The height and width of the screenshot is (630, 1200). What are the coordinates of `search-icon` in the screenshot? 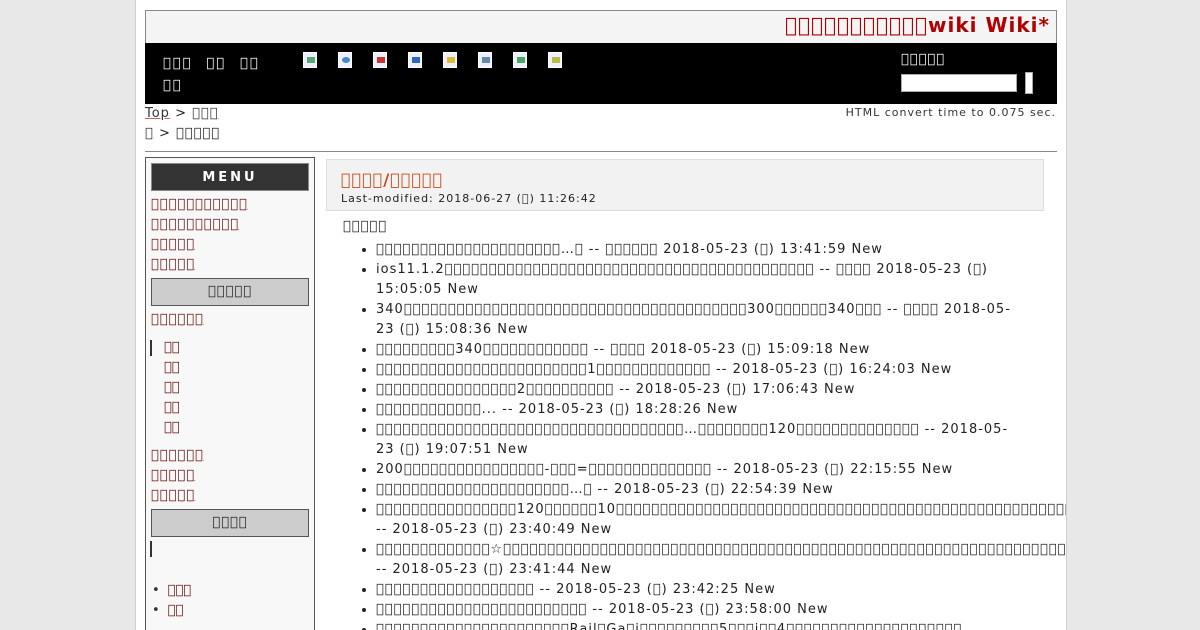 It's located at (450, 60).